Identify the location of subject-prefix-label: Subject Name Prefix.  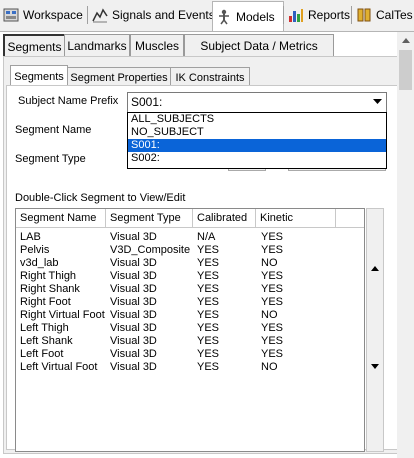
(68, 101).